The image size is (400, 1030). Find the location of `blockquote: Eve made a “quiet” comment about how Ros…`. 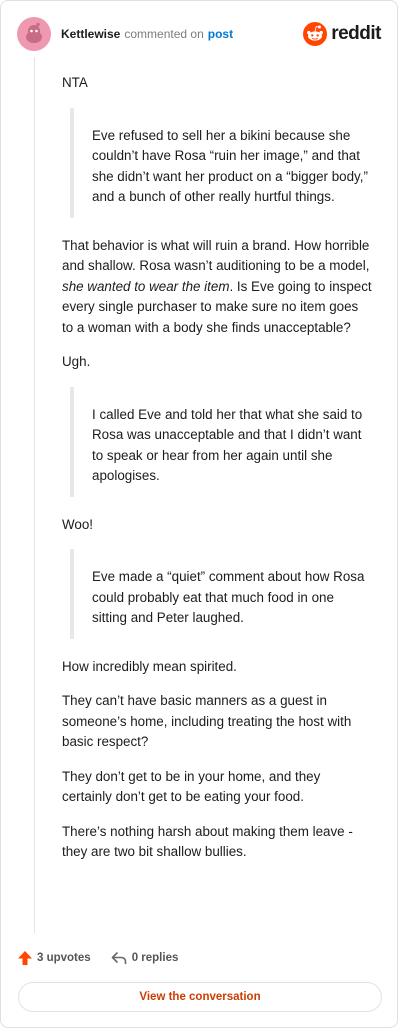

blockquote: Eve made a “quiet” comment about how Ros… is located at coordinates (221, 594).